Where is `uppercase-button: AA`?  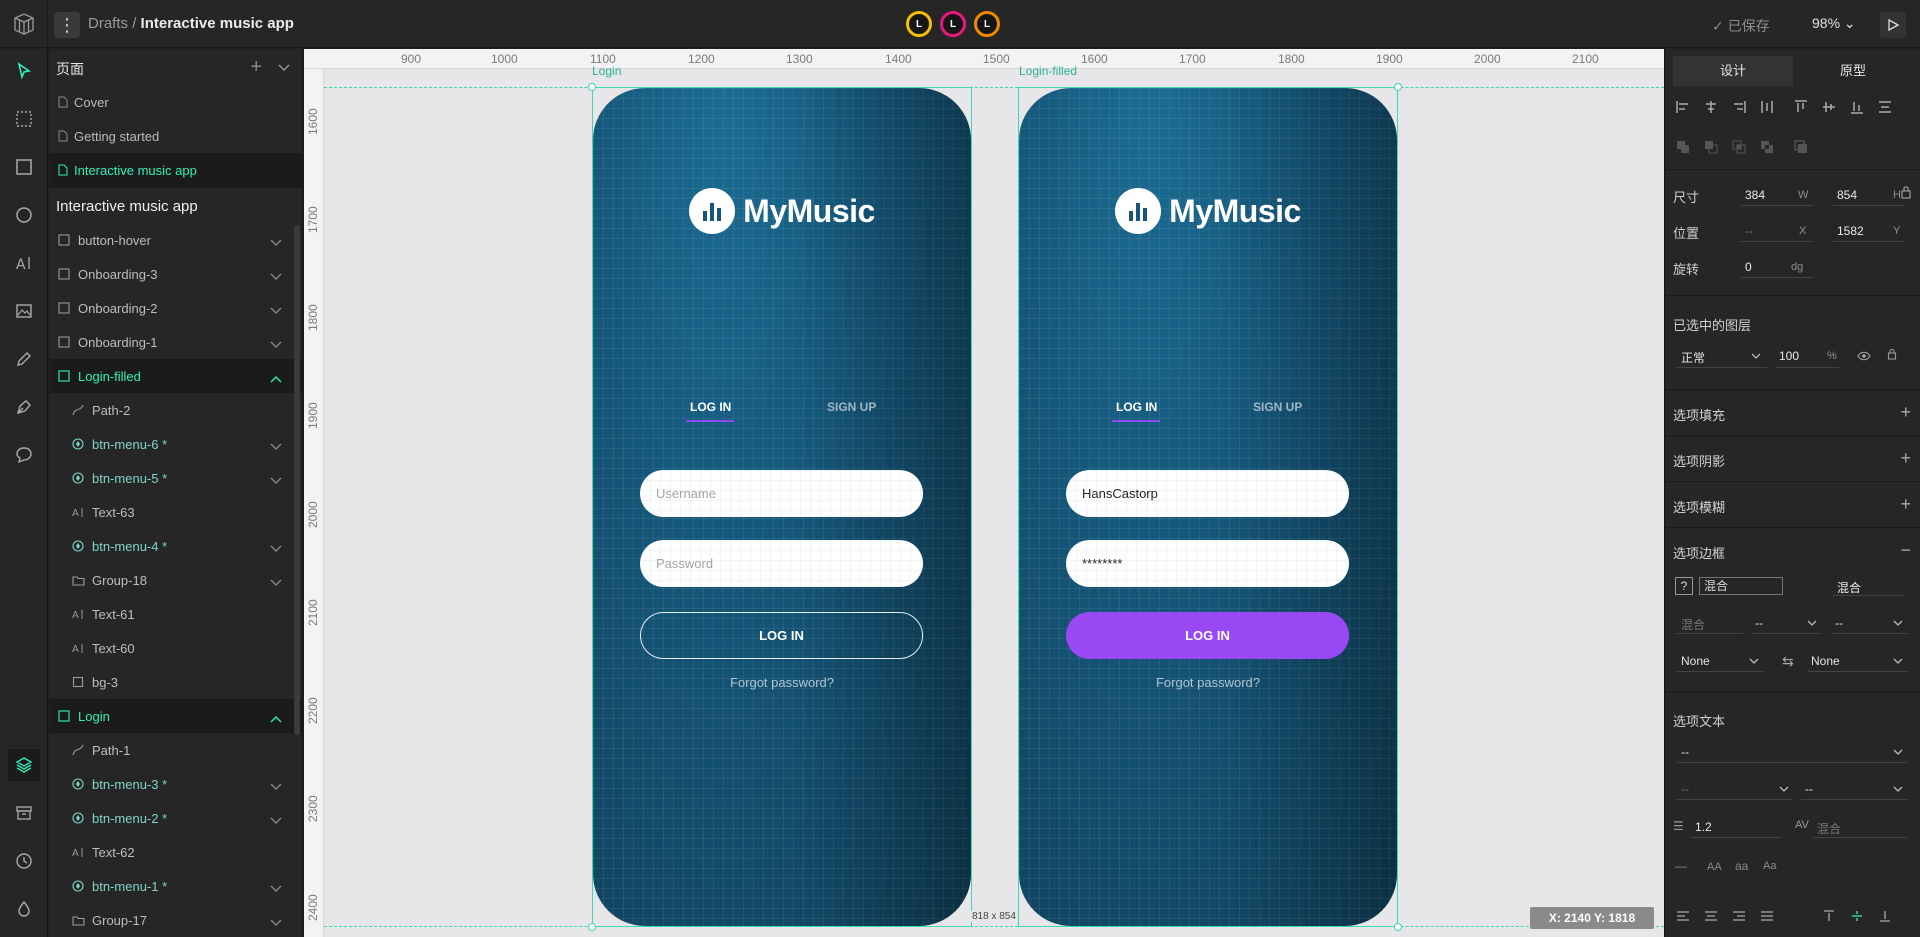
uppercase-button: AA is located at coordinates (1714, 867).